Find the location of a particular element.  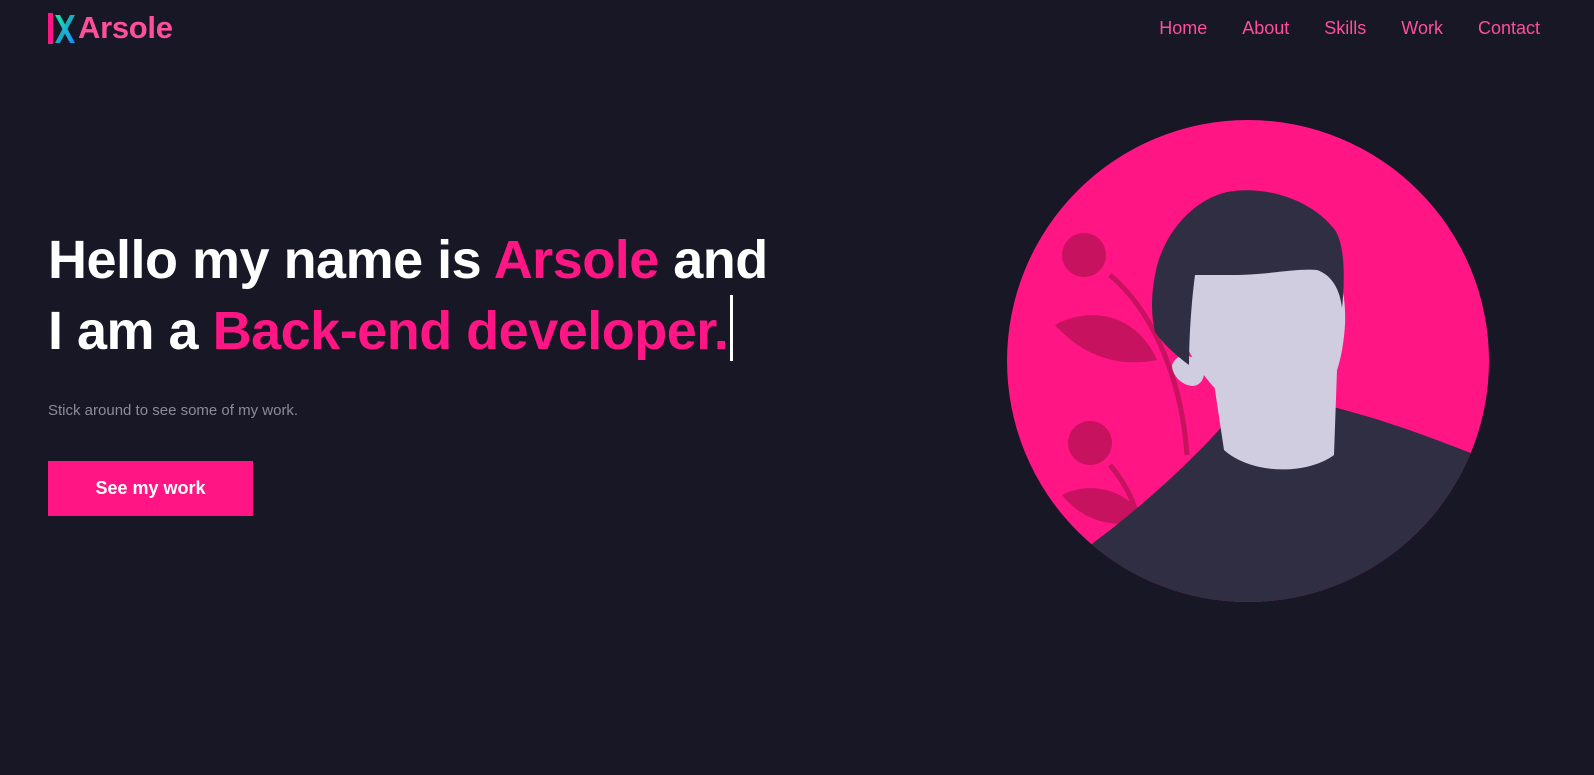

nav-link-about: About is located at coordinates (1265, 28).